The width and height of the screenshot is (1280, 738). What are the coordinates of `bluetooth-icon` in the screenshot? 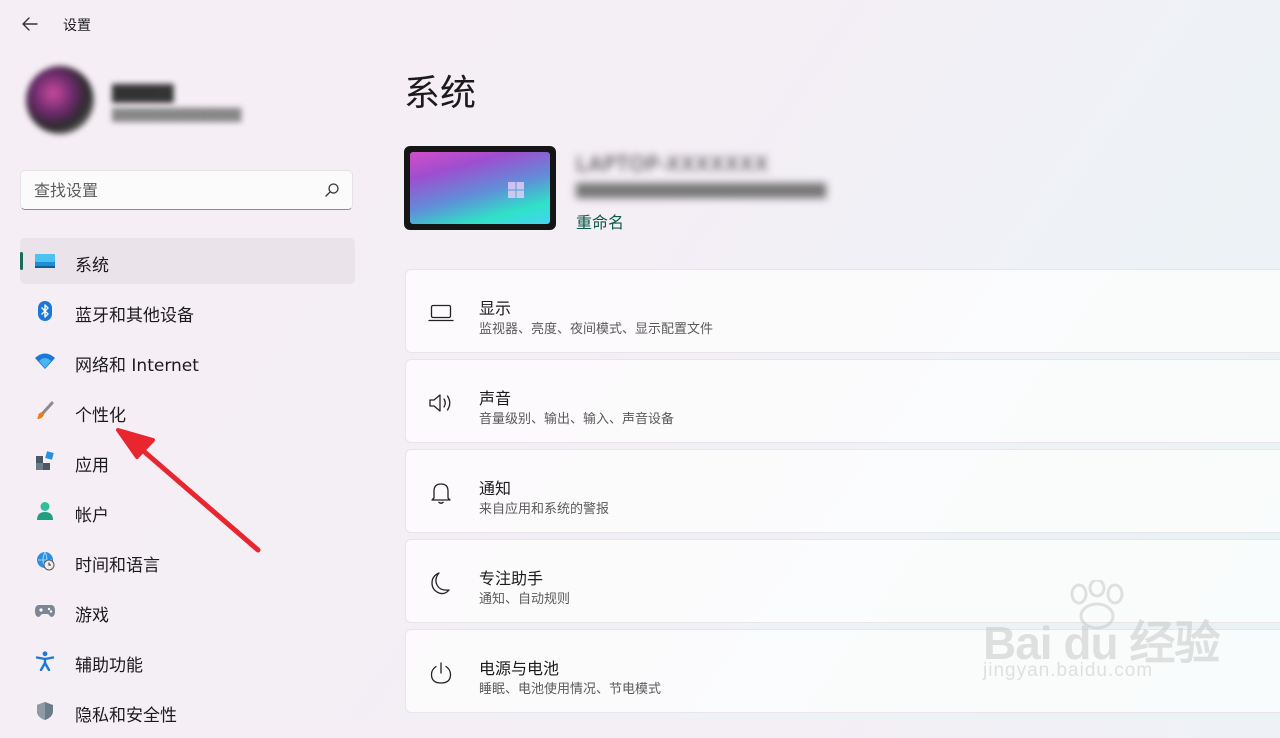 It's located at (45, 311).